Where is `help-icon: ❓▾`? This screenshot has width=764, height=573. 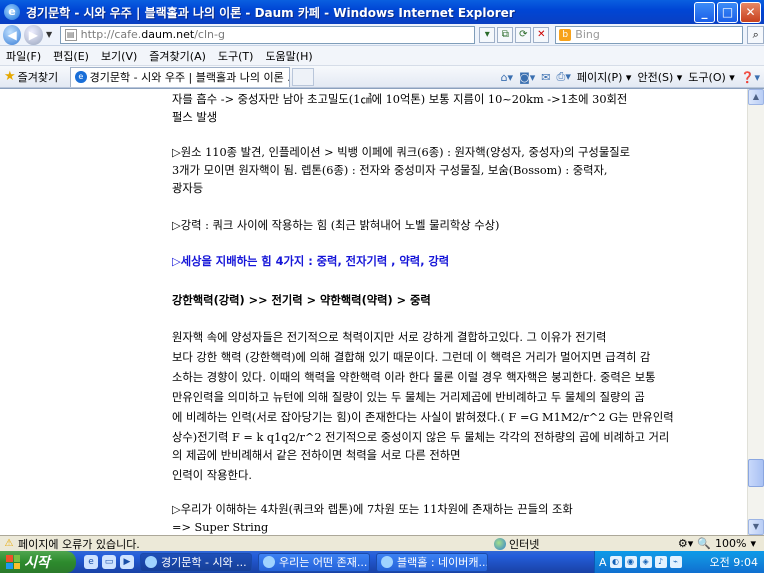 help-icon: ❓▾ is located at coordinates (750, 77).